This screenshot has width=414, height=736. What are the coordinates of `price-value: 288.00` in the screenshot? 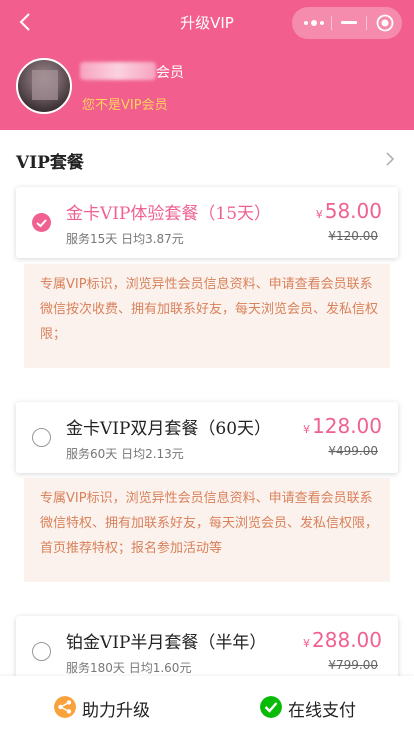 It's located at (347, 640).